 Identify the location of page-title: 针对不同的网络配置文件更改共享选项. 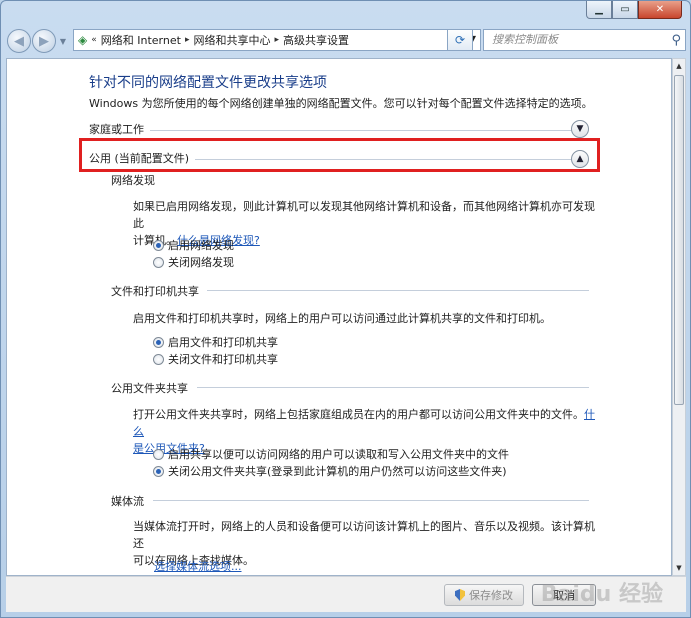
(208, 83).